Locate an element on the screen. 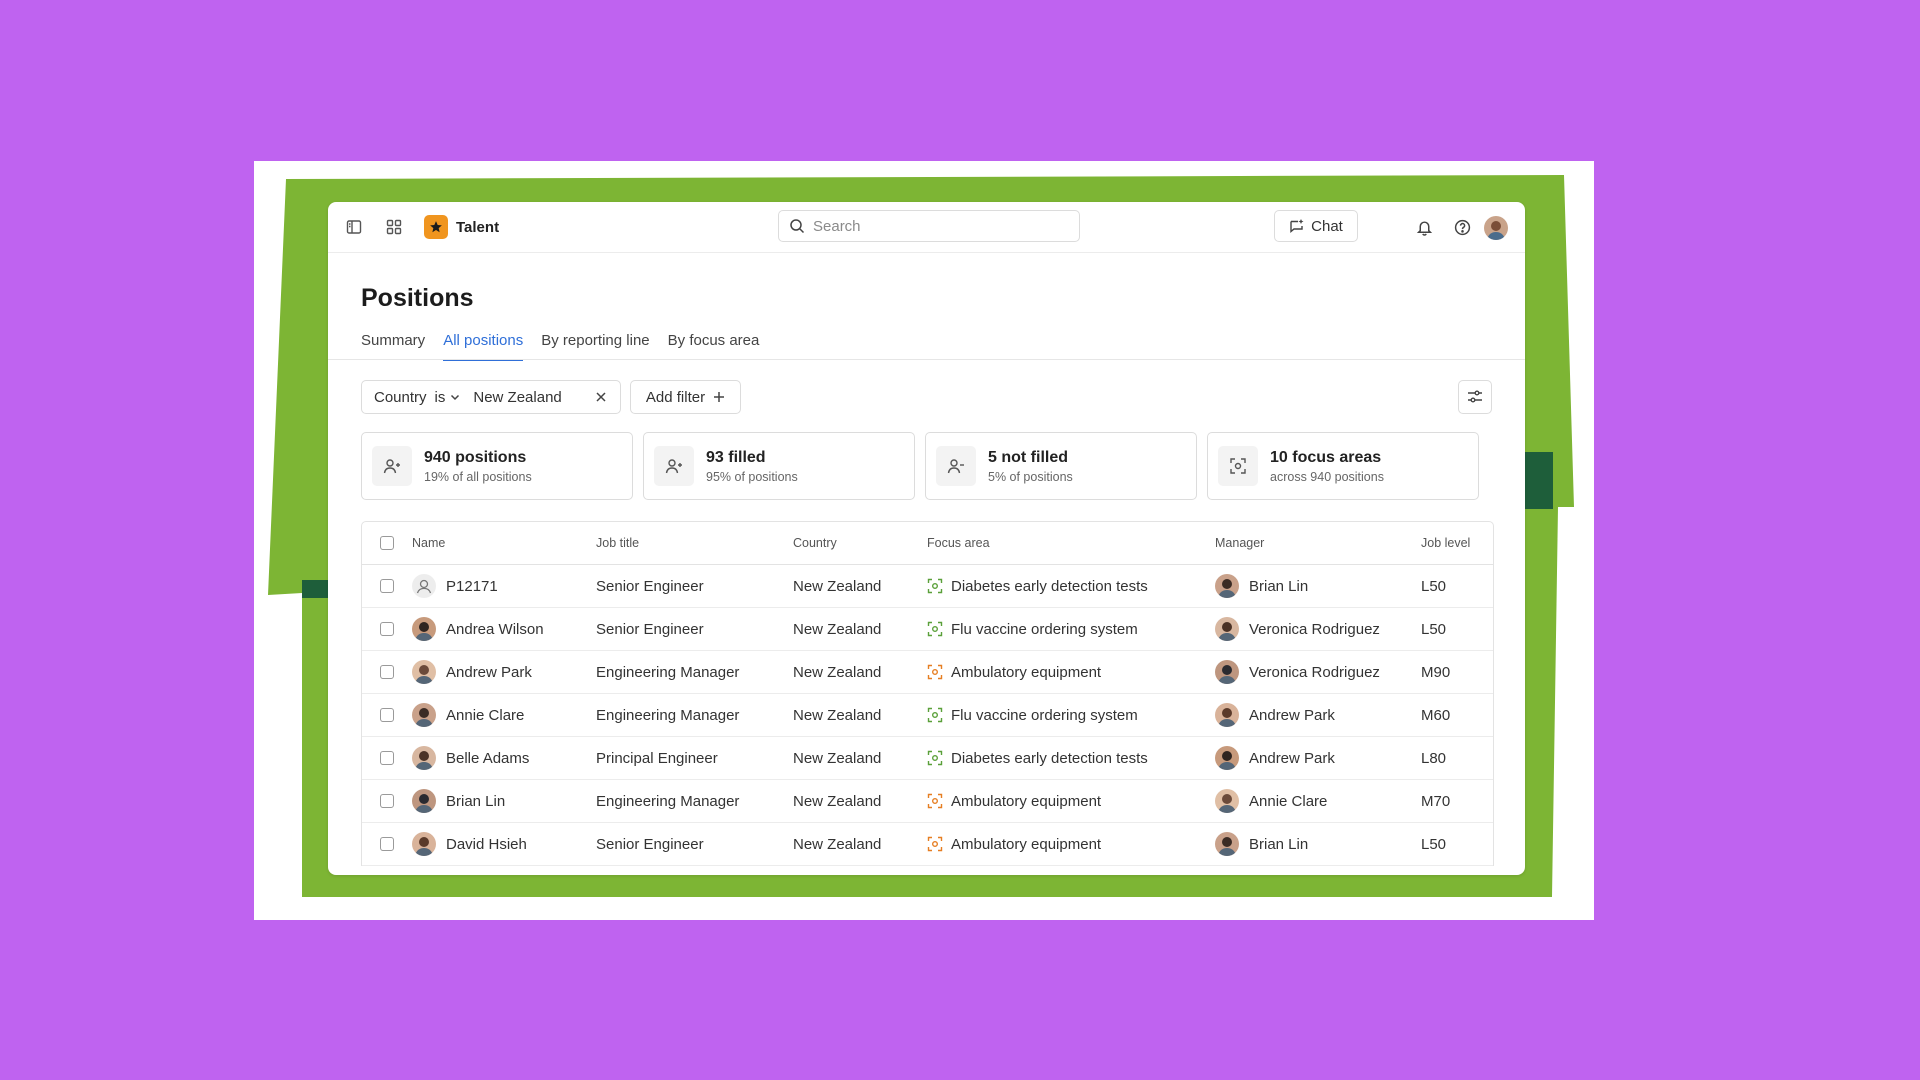  manager-name: Annie Clare is located at coordinates (1288, 801).